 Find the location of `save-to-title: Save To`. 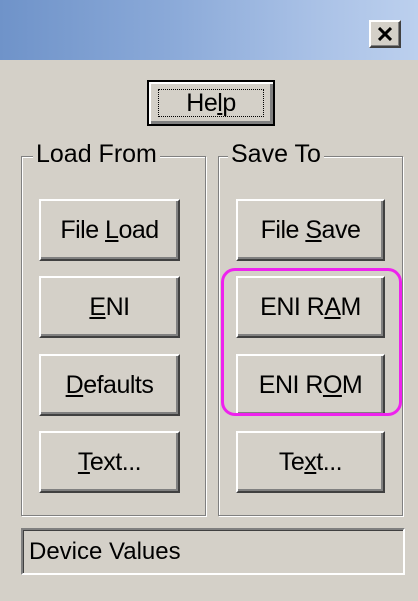

save-to-title: Save To is located at coordinates (276, 154).